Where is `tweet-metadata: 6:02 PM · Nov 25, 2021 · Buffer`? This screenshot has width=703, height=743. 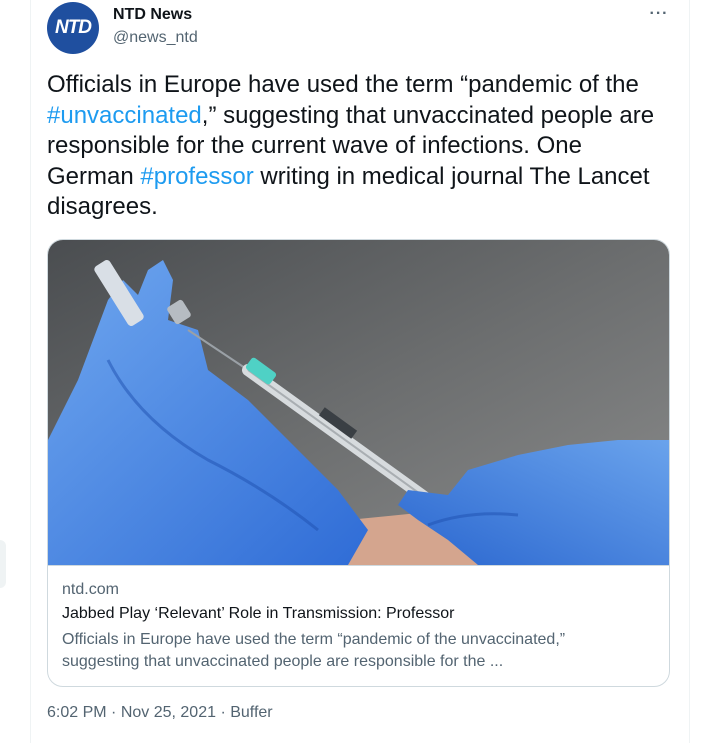
tweet-metadata: 6:02 PM · Nov 25, 2021 · Buffer is located at coordinates (160, 713).